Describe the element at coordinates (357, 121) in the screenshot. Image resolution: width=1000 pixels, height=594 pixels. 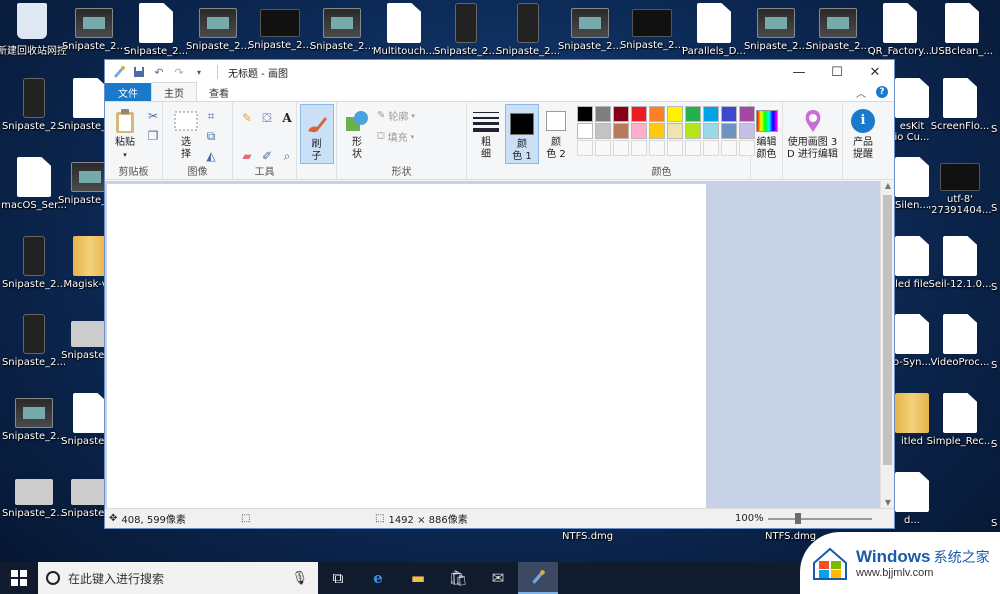
I see `shapes-icon` at that location.